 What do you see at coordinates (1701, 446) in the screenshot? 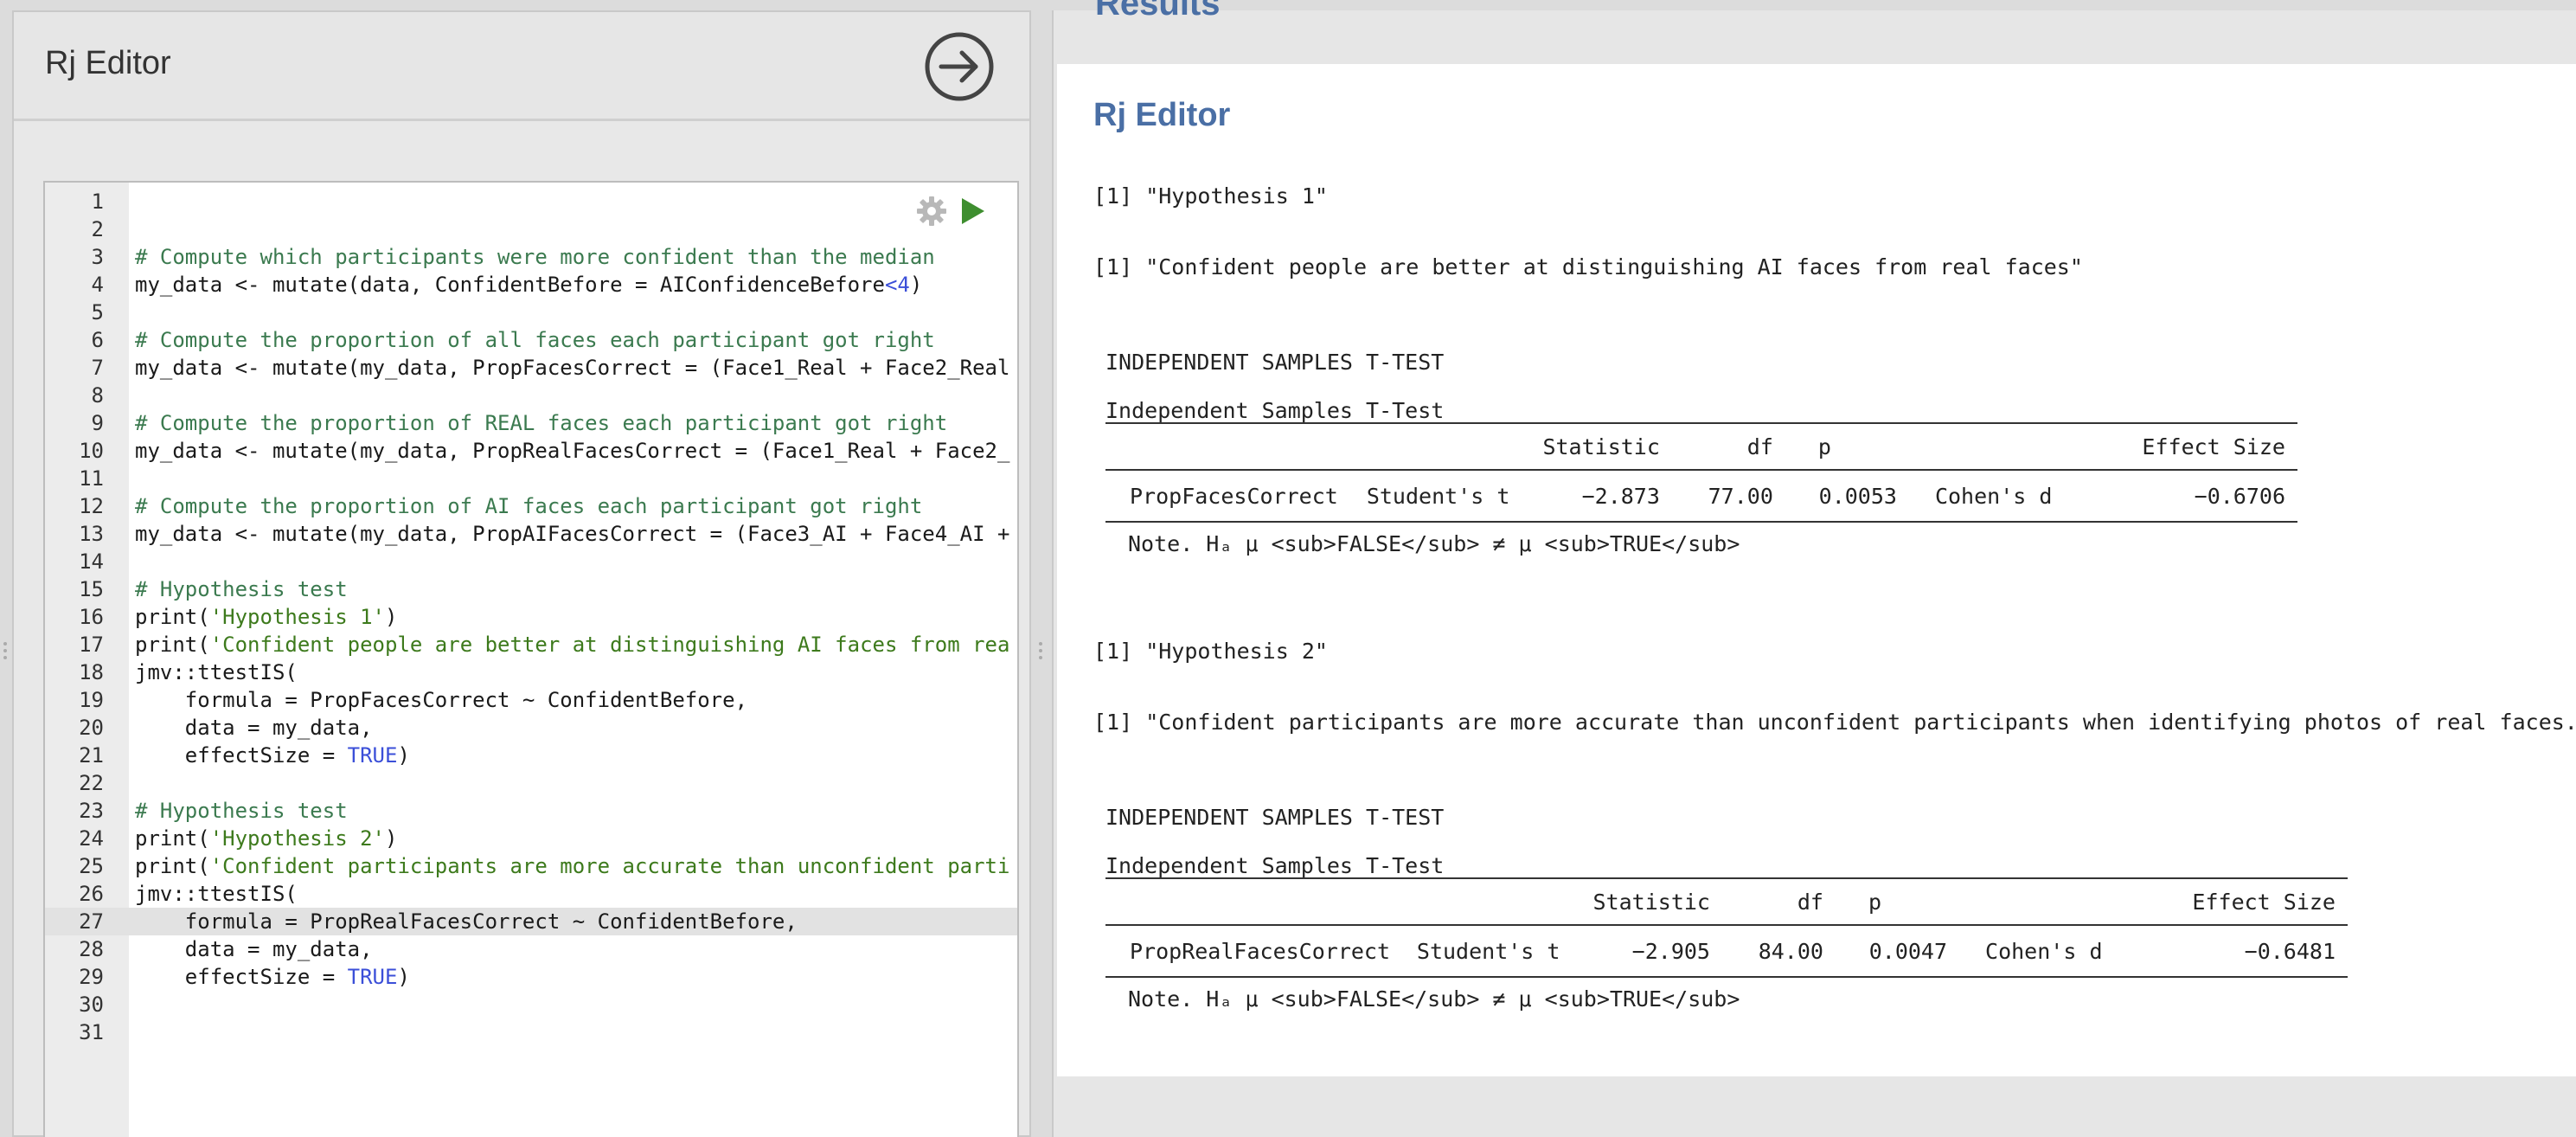
I see `table-header-row: Statistic df p Effect Size` at bounding box center [1701, 446].